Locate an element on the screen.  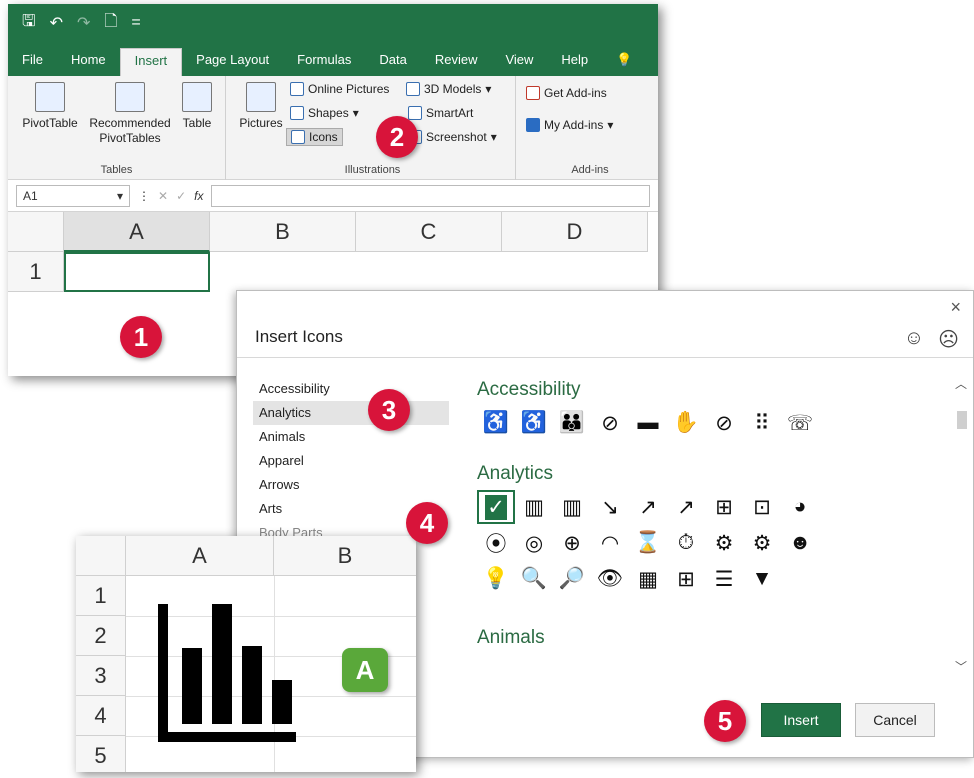
stopwatch-icon: ⏱ is located at coordinates (686, 543).